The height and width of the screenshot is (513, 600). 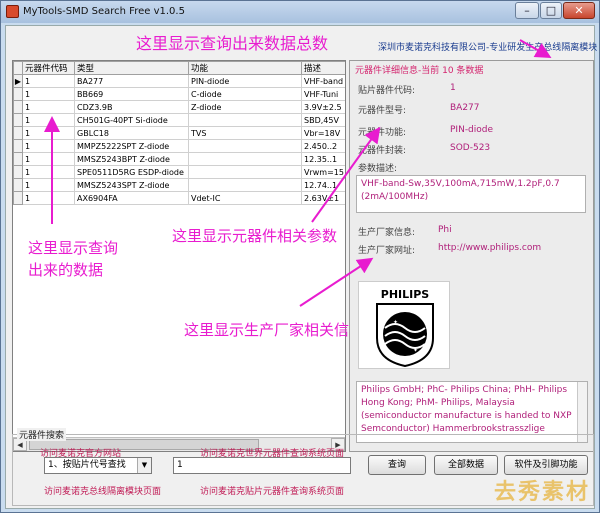 I want to click on table-row: 1 CDZ3.9B Z-diode 3.9V±2.5, so click(x=179, y=107).